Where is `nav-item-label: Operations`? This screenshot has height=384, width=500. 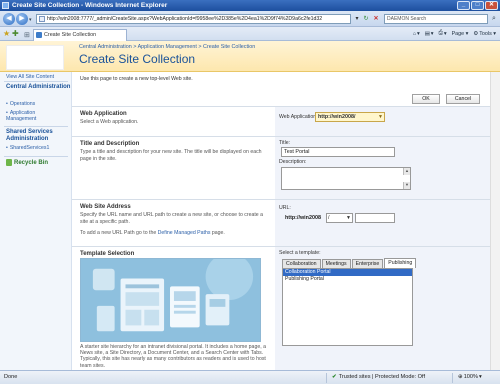
nav-item-label: Operations is located at coordinates (22, 104).